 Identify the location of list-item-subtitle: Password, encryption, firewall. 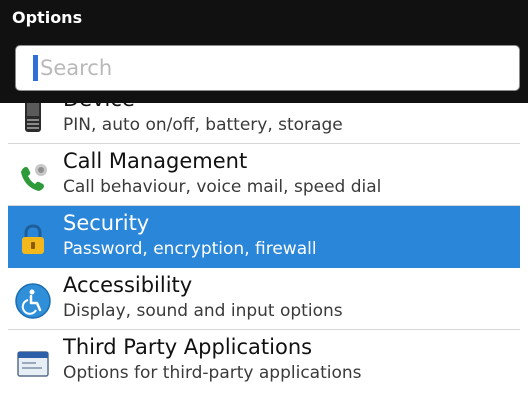
(190, 249).